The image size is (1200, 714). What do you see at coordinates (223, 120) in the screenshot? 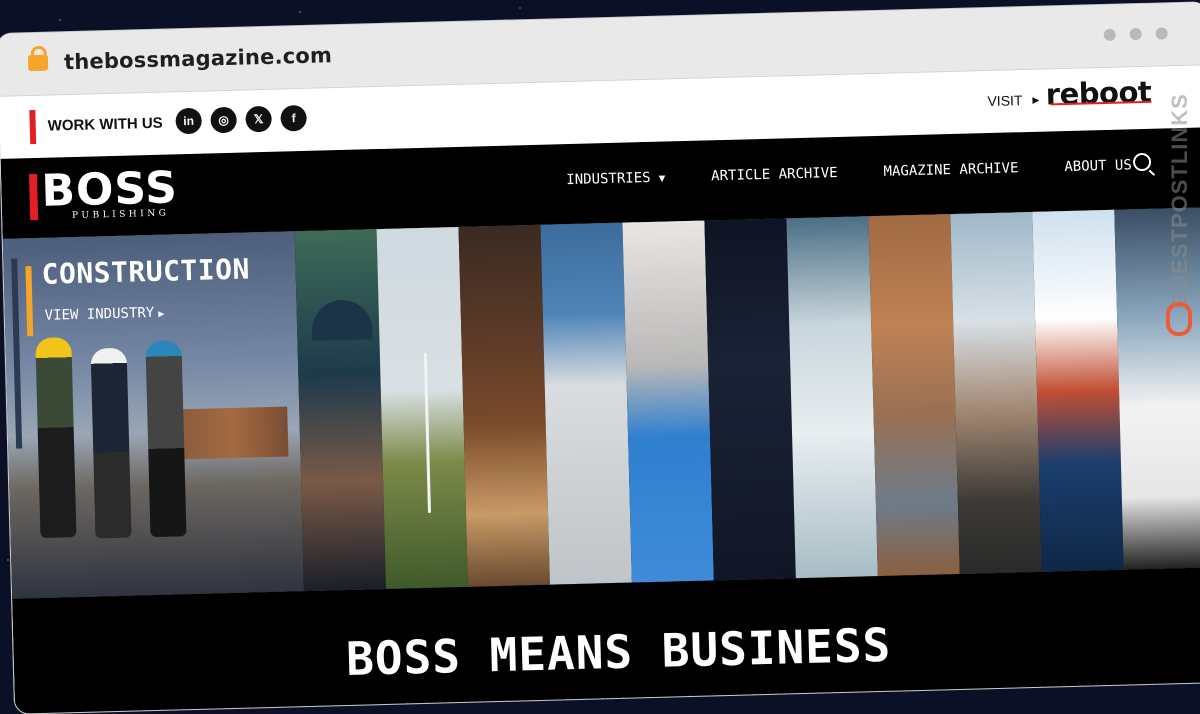
I see `instagram-icon: ◎` at bounding box center [223, 120].